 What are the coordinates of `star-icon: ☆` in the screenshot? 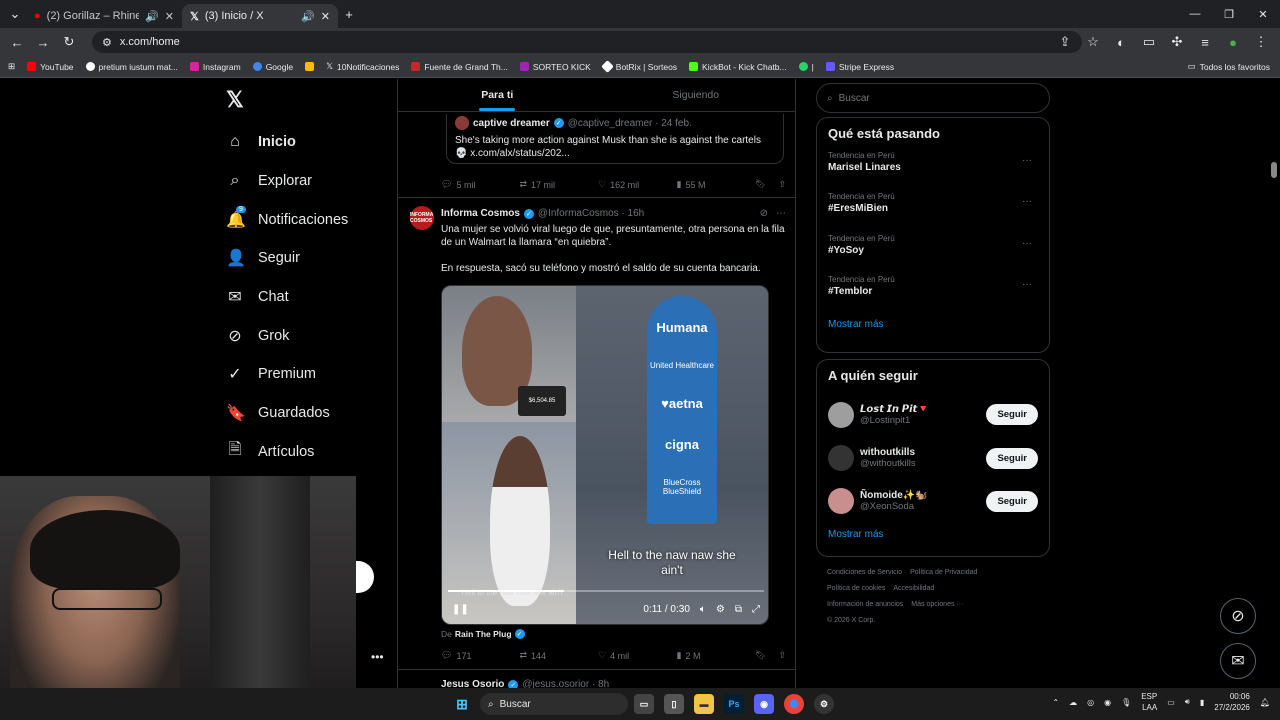 It's located at (1093, 42).